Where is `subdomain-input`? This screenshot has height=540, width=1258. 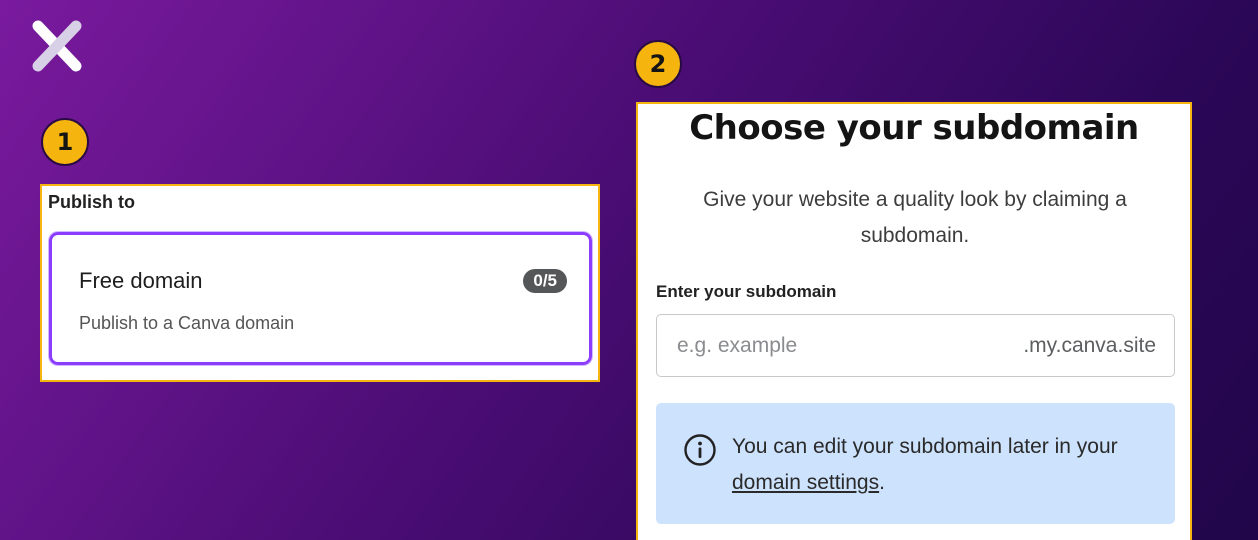 subdomain-input is located at coordinates (840, 345).